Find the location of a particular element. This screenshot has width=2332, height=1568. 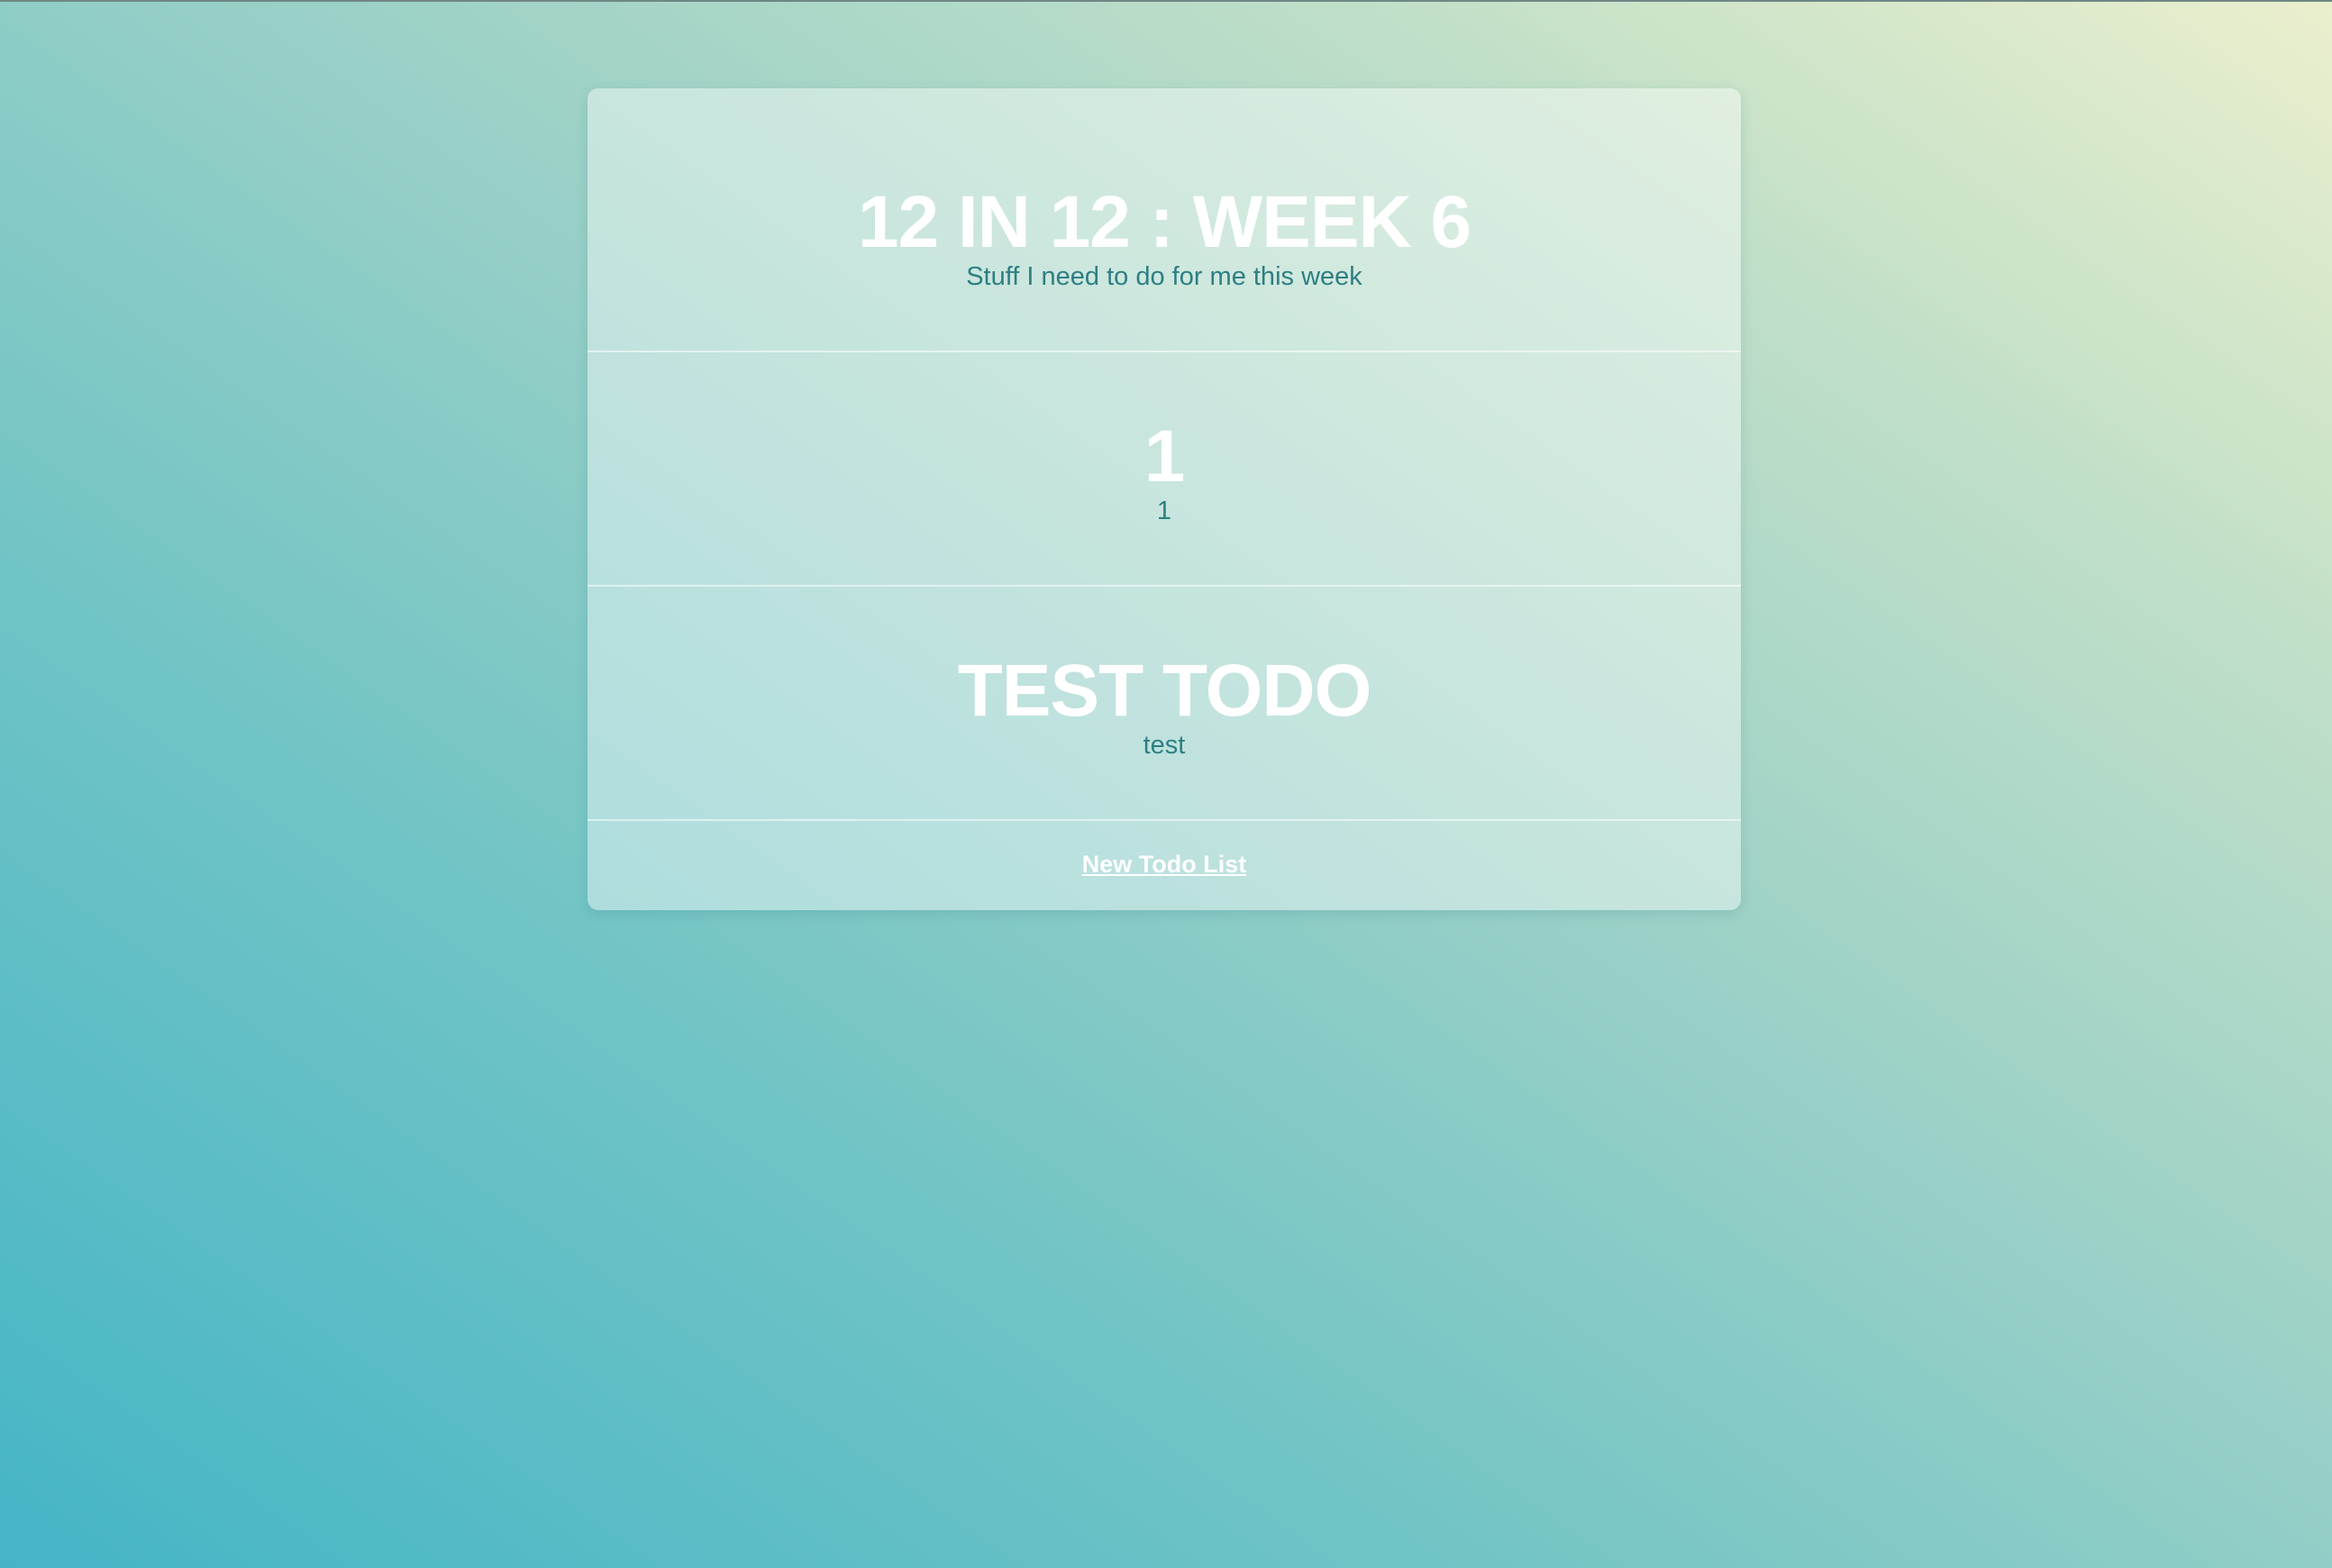

page-subtitle: Stuff I need to do for me this week is located at coordinates (1164, 276).